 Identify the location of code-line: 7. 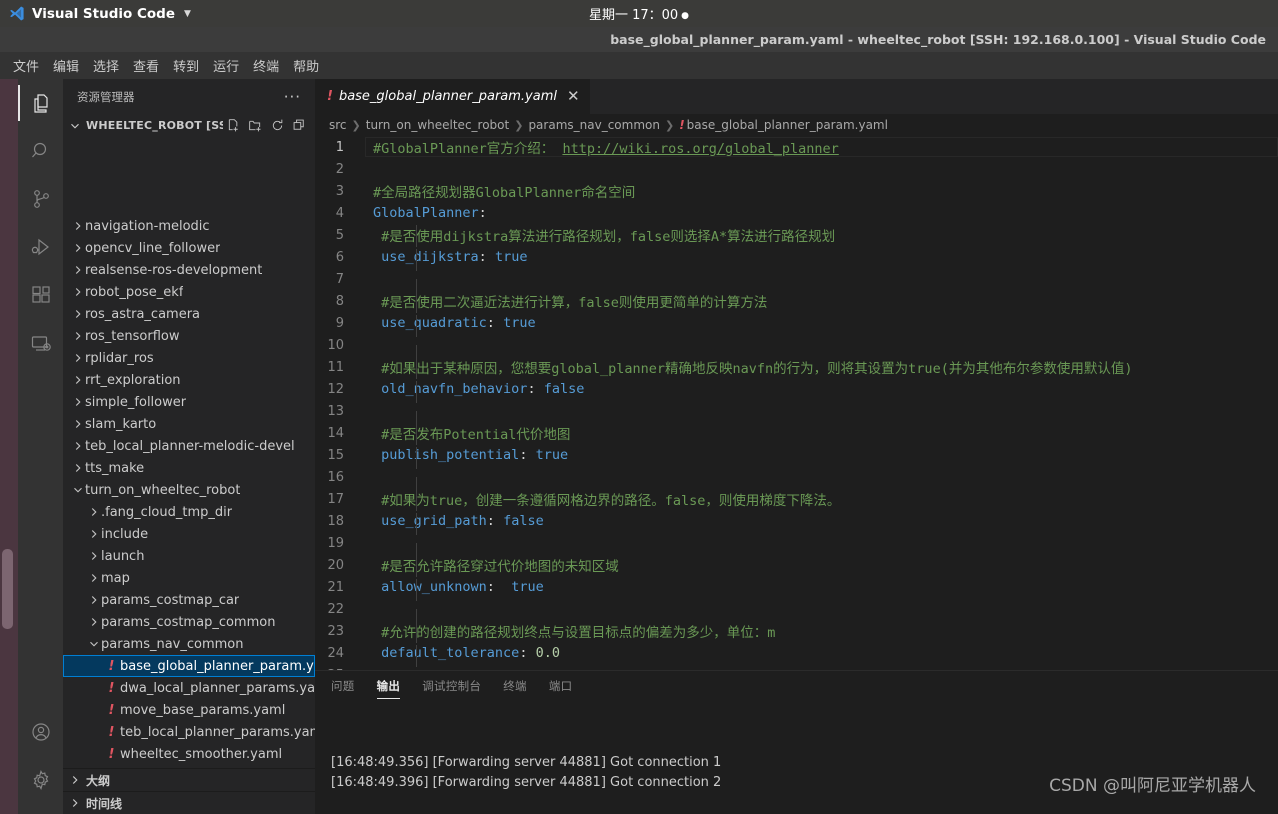
(796, 284).